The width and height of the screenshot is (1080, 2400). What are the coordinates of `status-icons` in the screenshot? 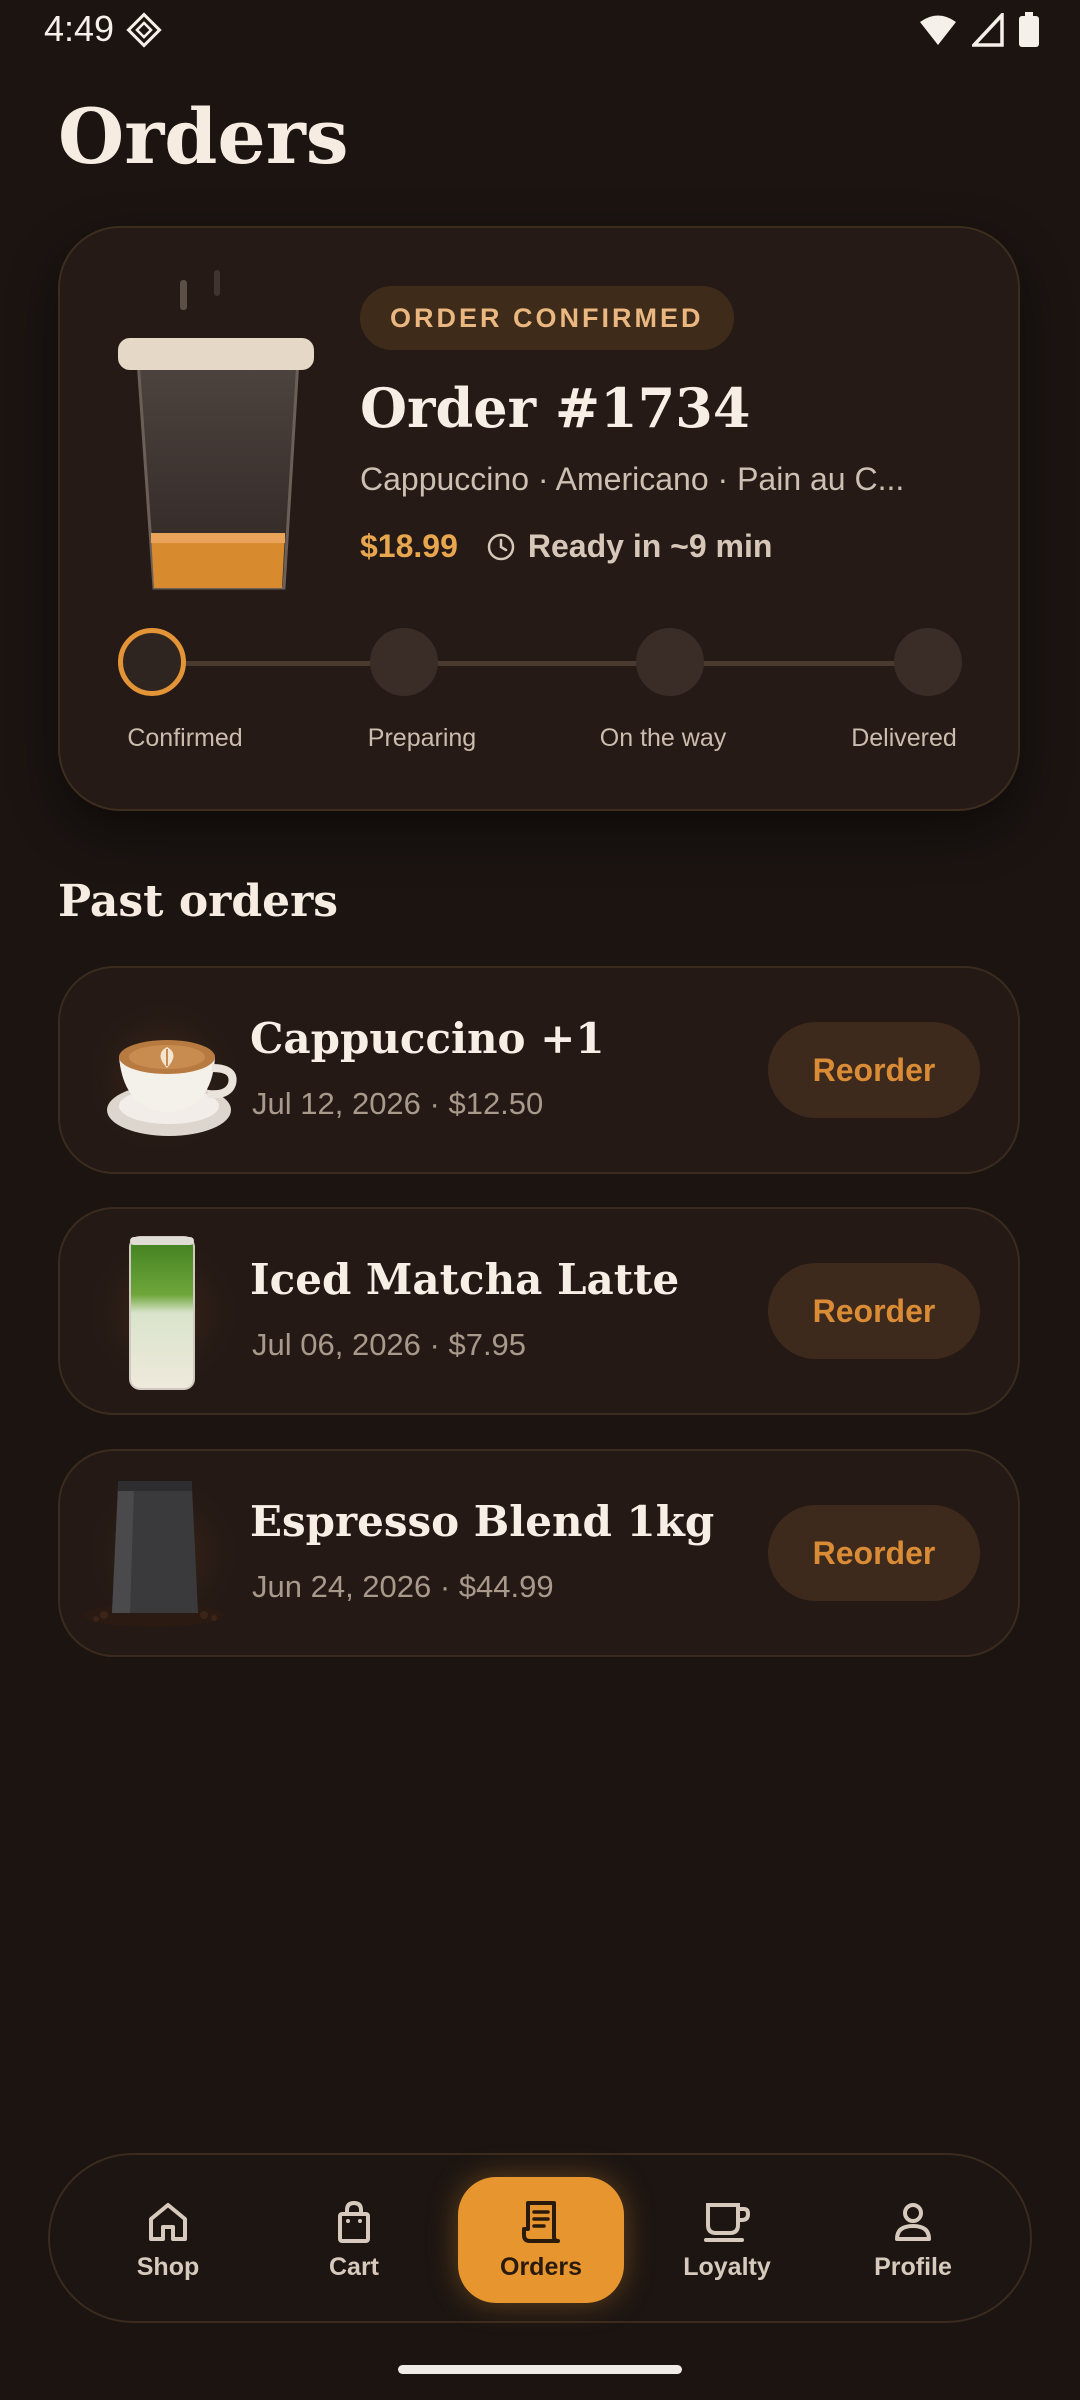 It's located at (979, 30).